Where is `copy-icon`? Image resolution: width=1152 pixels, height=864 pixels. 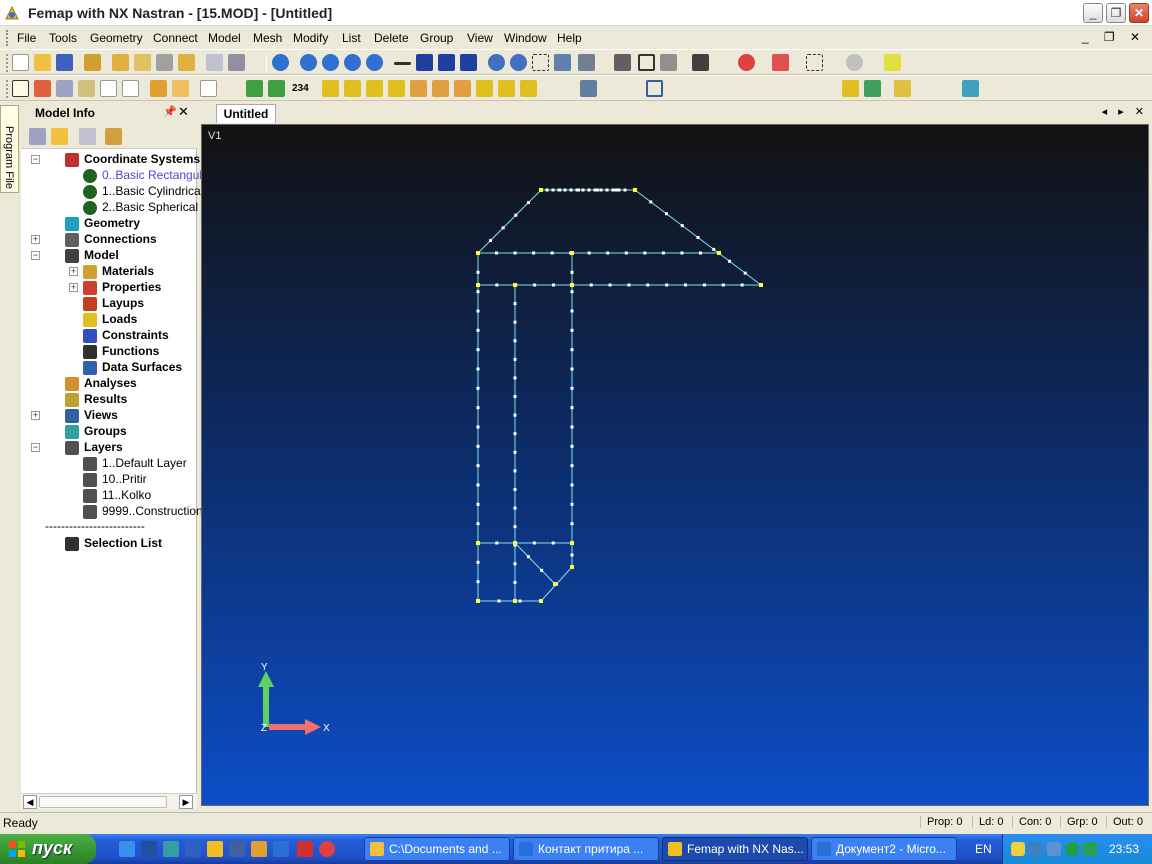 copy-icon is located at coordinates (214, 62).